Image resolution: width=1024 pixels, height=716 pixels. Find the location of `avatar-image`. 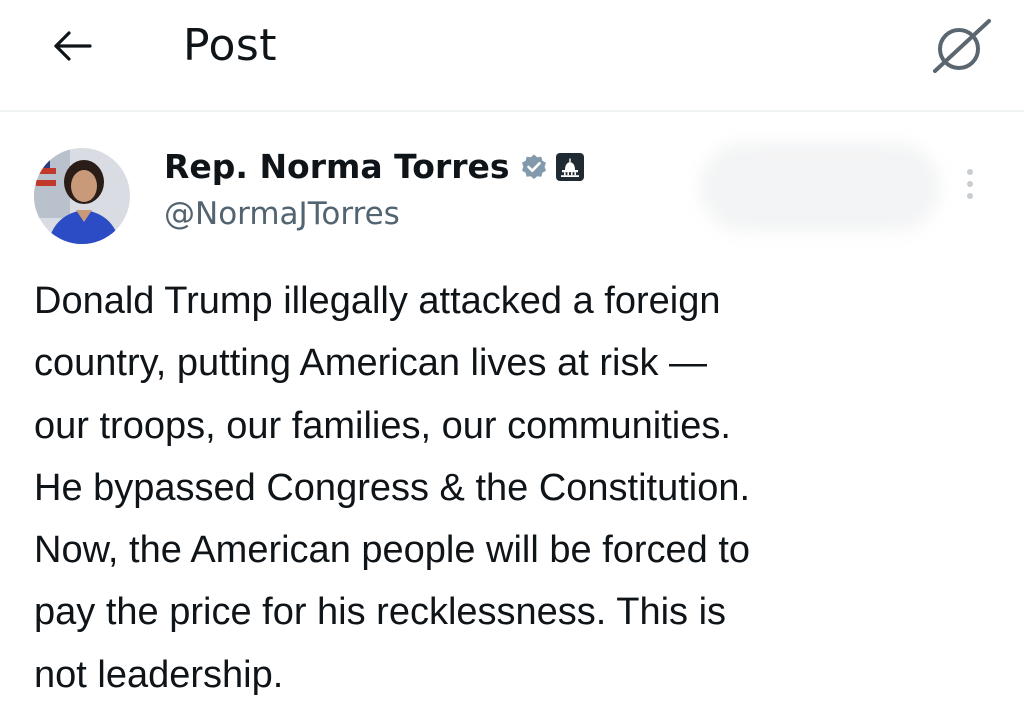

avatar-image is located at coordinates (82, 196).